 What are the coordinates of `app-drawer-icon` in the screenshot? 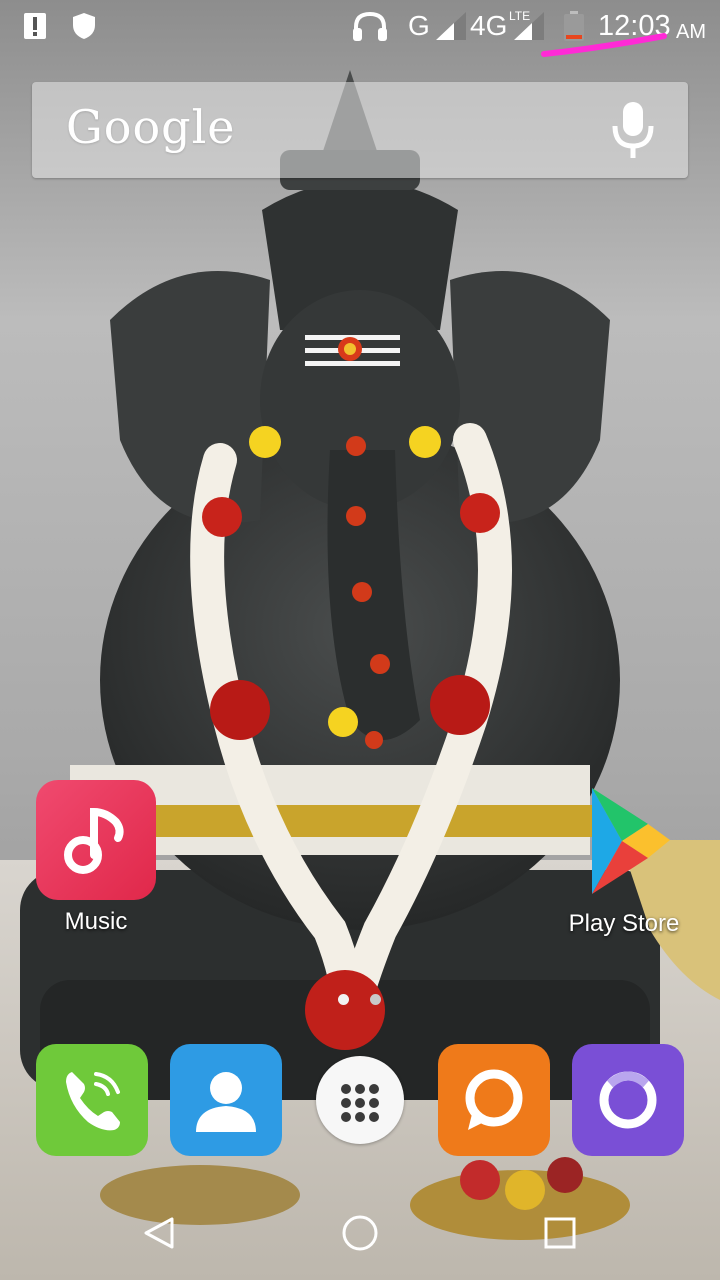 It's located at (360, 1100).